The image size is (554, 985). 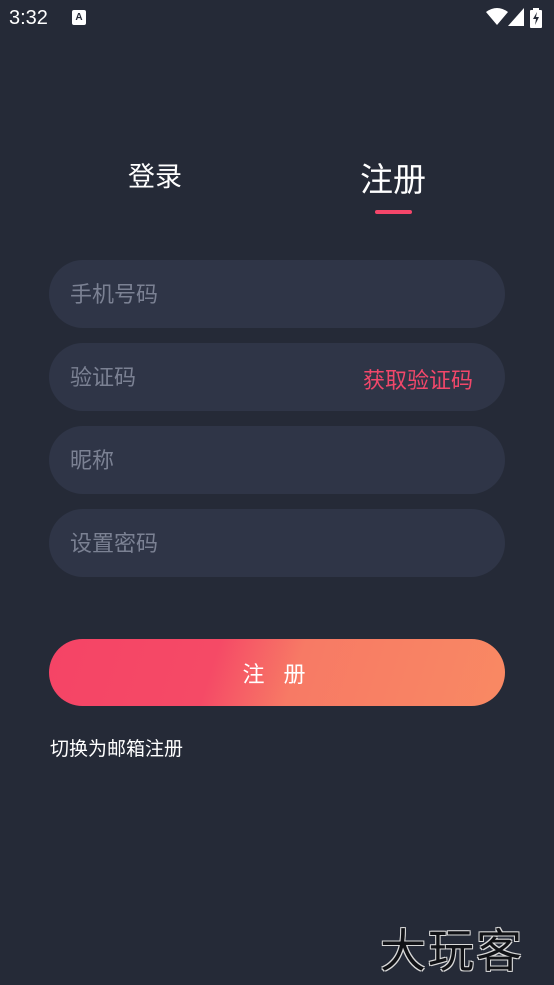 What do you see at coordinates (516, 17) in the screenshot?
I see `signal-icon` at bounding box center [516, 17].